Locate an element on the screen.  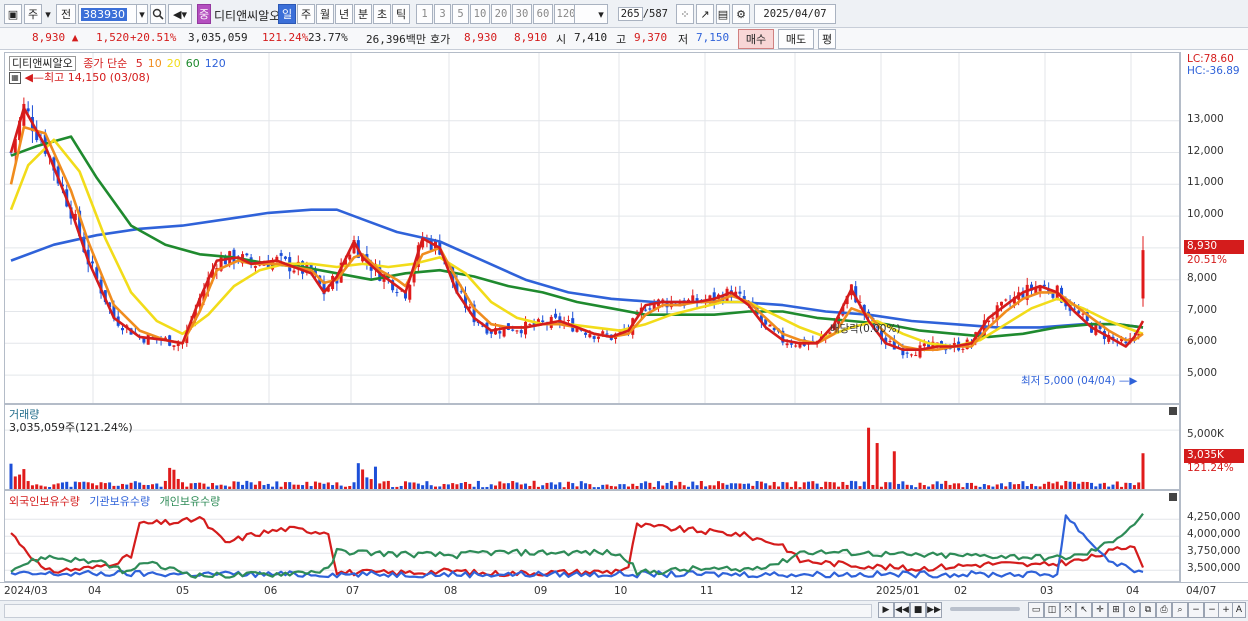
interval-button: 10 is located at coordinates (480, 14).